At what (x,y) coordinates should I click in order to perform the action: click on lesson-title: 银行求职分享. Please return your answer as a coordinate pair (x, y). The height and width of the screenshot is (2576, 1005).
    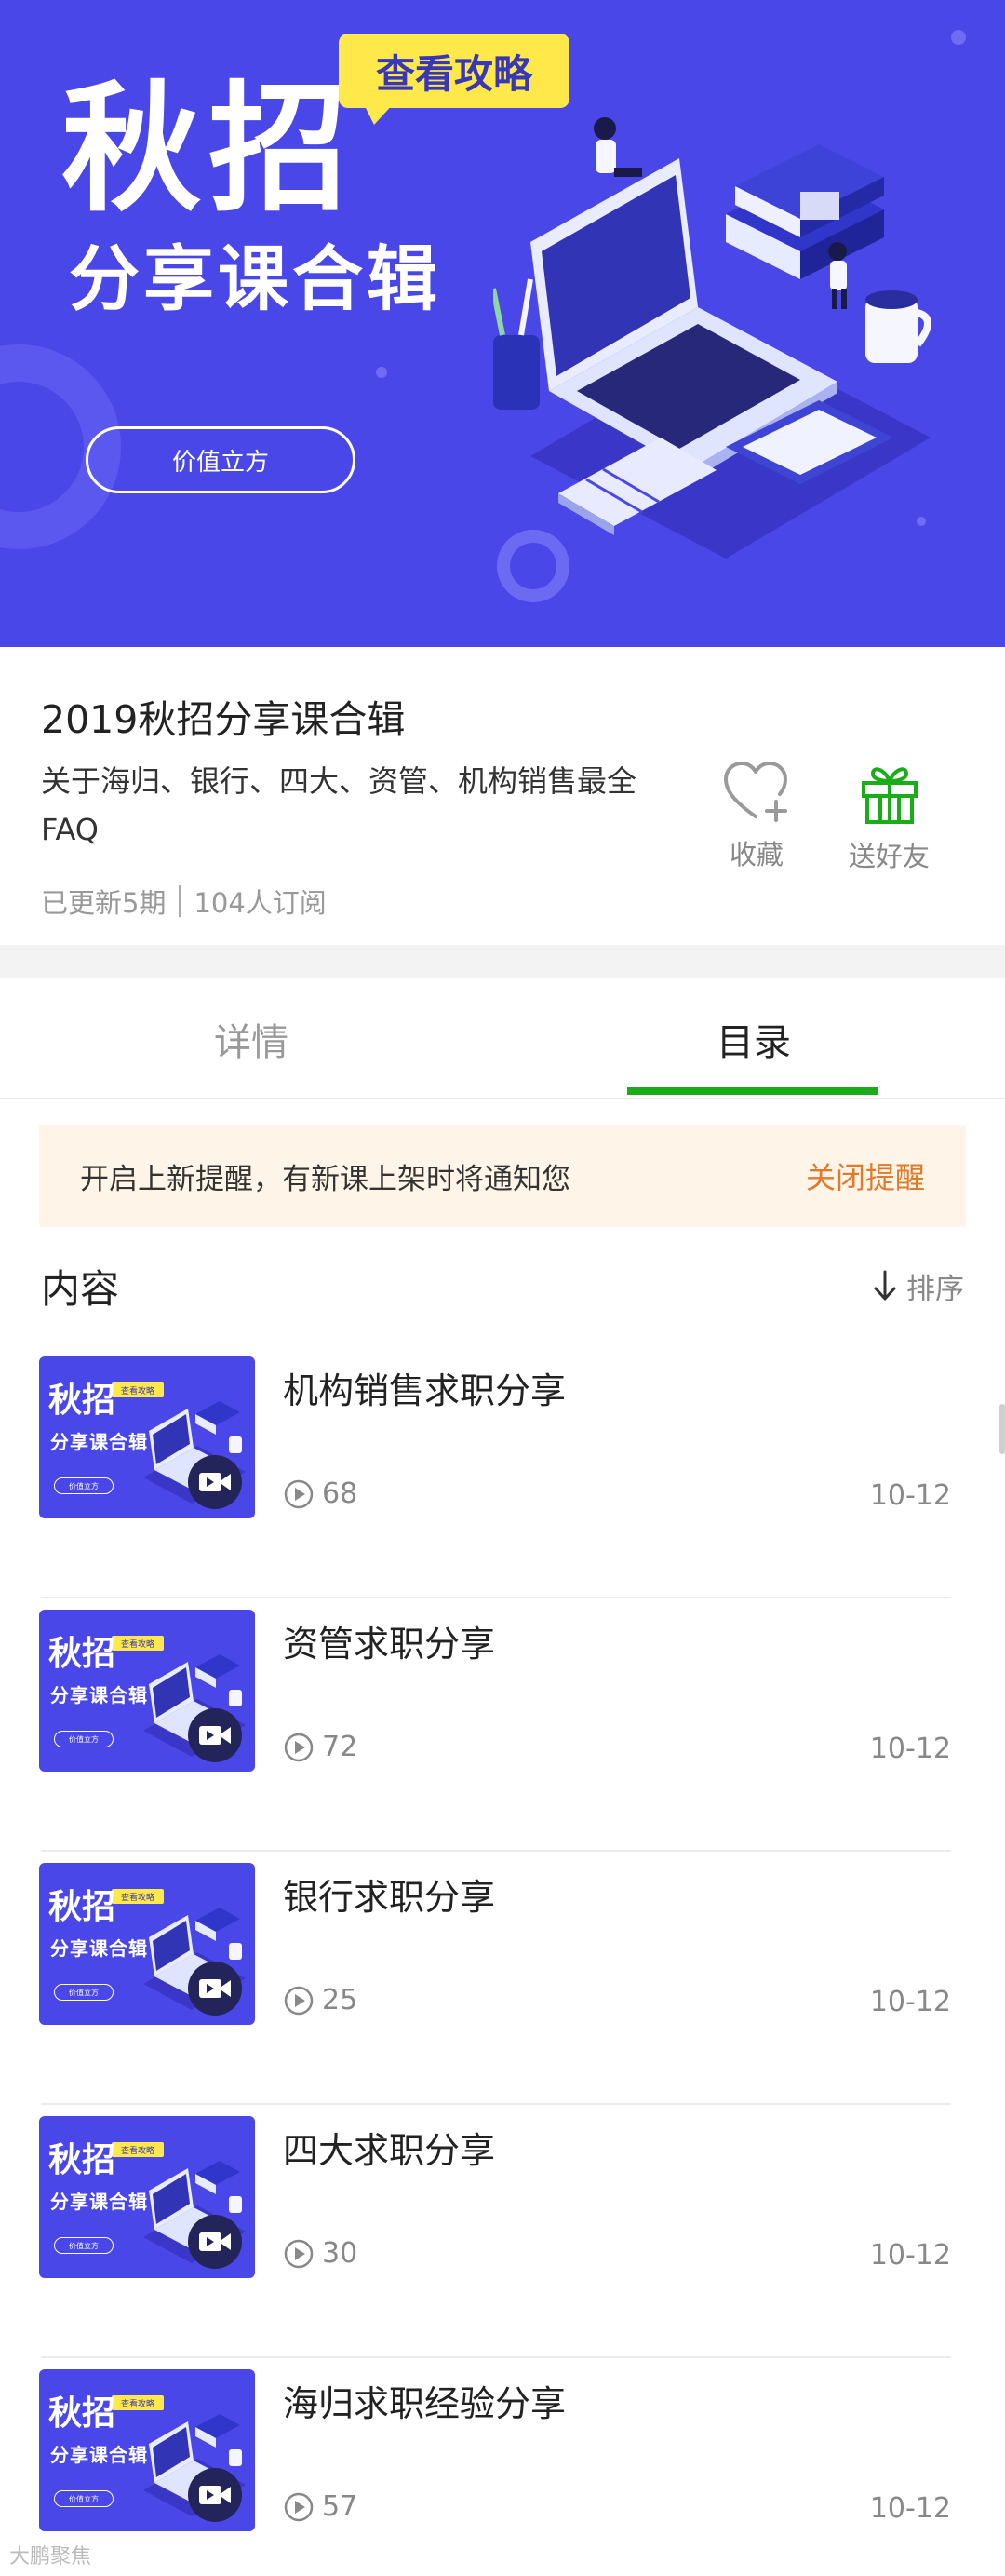
    Looking at the image, I should click on (389, 1897).